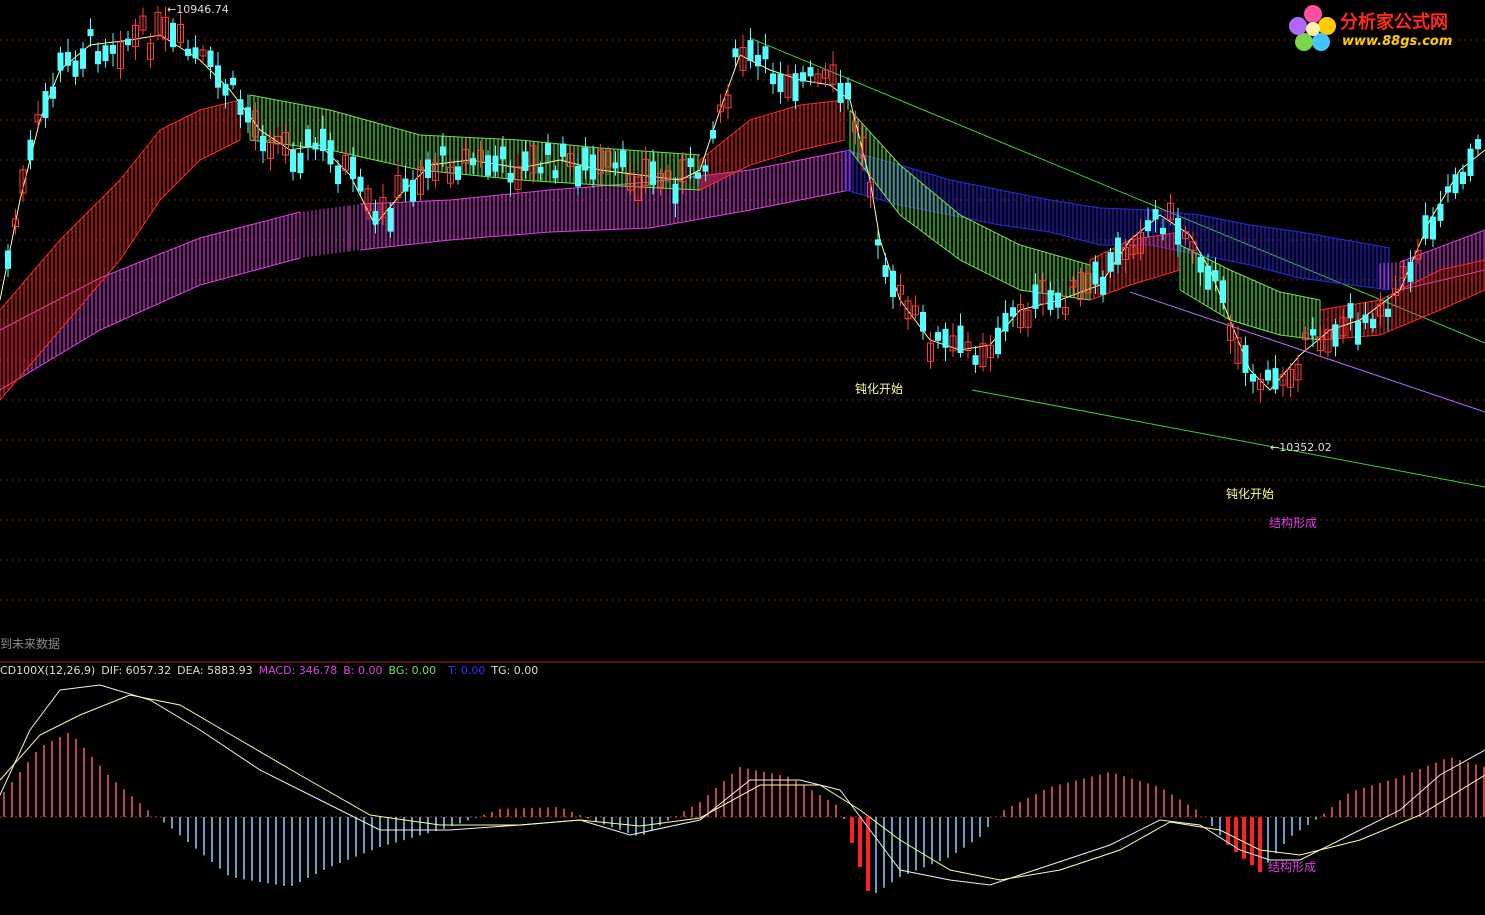 The height and width of the screenshot is (915, 1485). Describe the element at coordinates (1293, 523) in the screenshot. I see `annotation-structure: 结构形成` at that location.